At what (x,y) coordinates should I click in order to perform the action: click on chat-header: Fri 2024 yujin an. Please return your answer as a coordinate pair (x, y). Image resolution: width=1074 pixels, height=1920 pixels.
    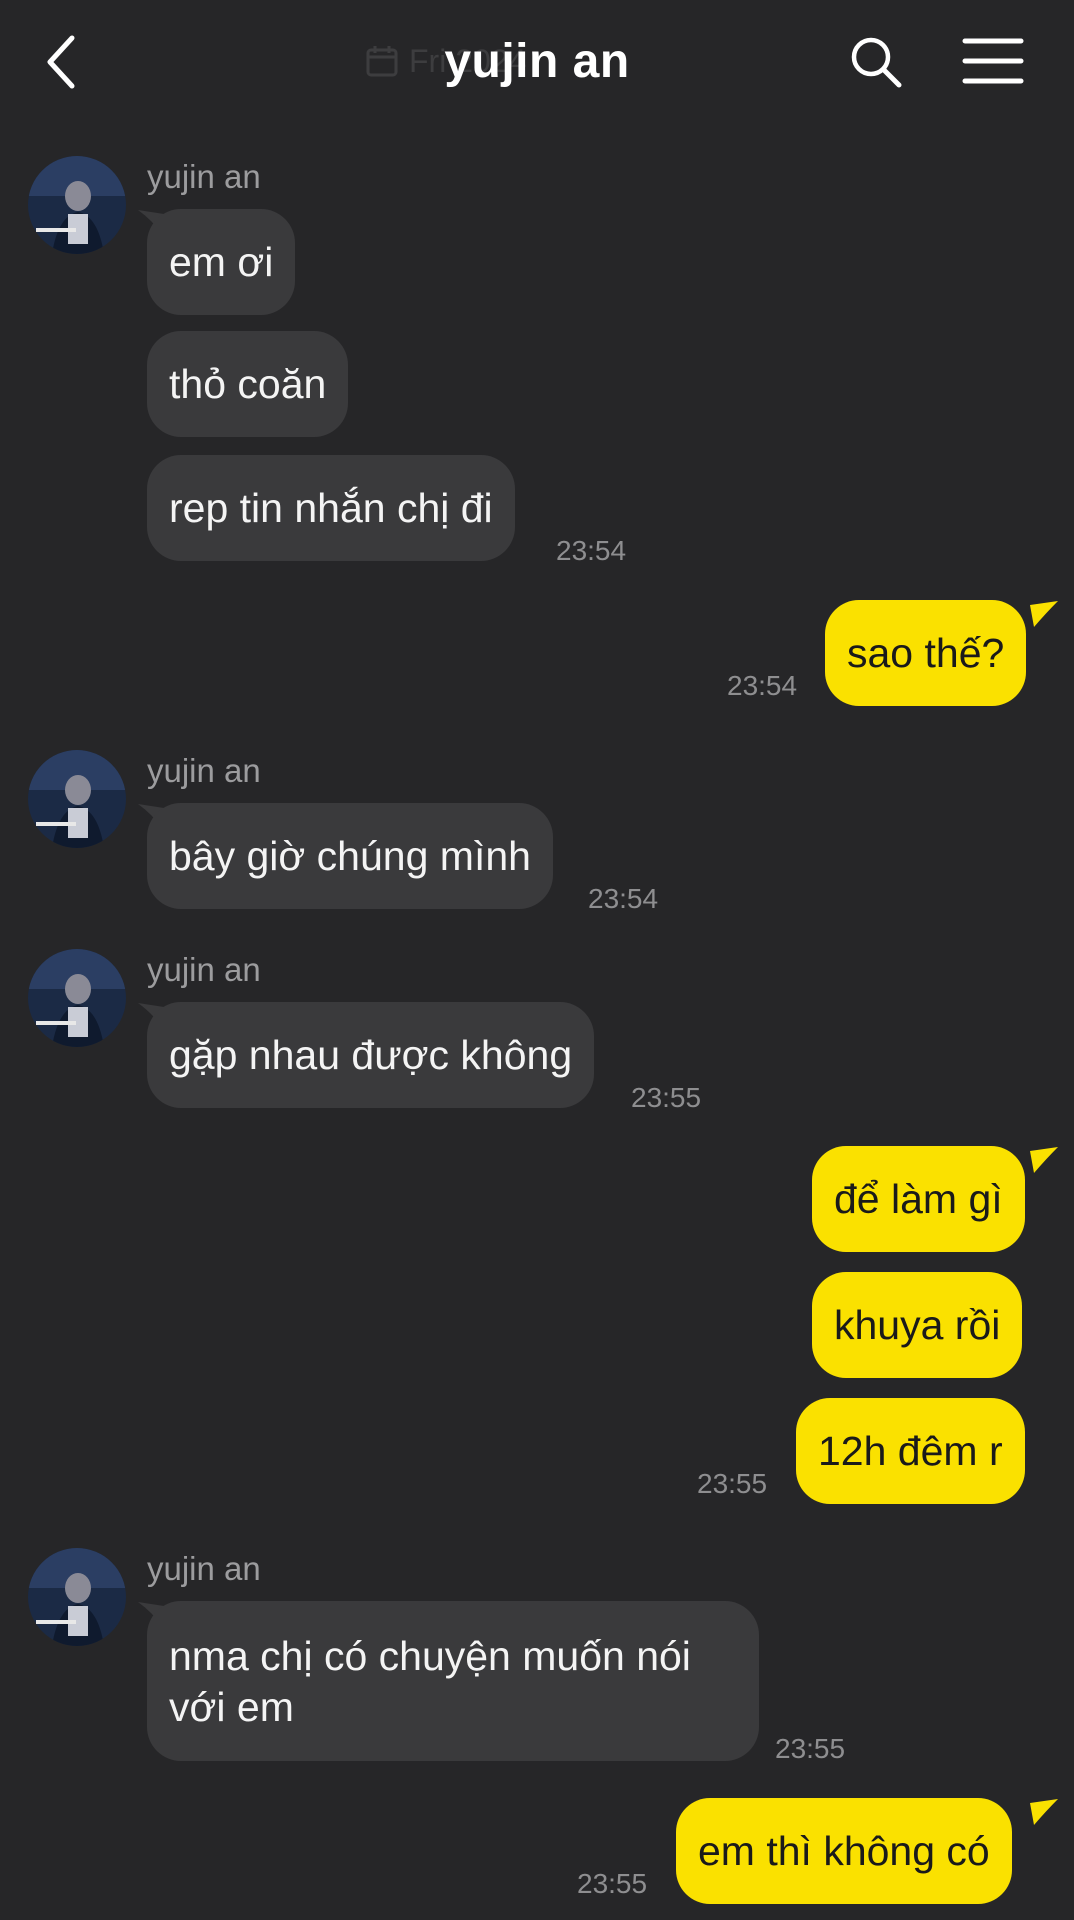
    Looking at the image, I should click on (537, 62).